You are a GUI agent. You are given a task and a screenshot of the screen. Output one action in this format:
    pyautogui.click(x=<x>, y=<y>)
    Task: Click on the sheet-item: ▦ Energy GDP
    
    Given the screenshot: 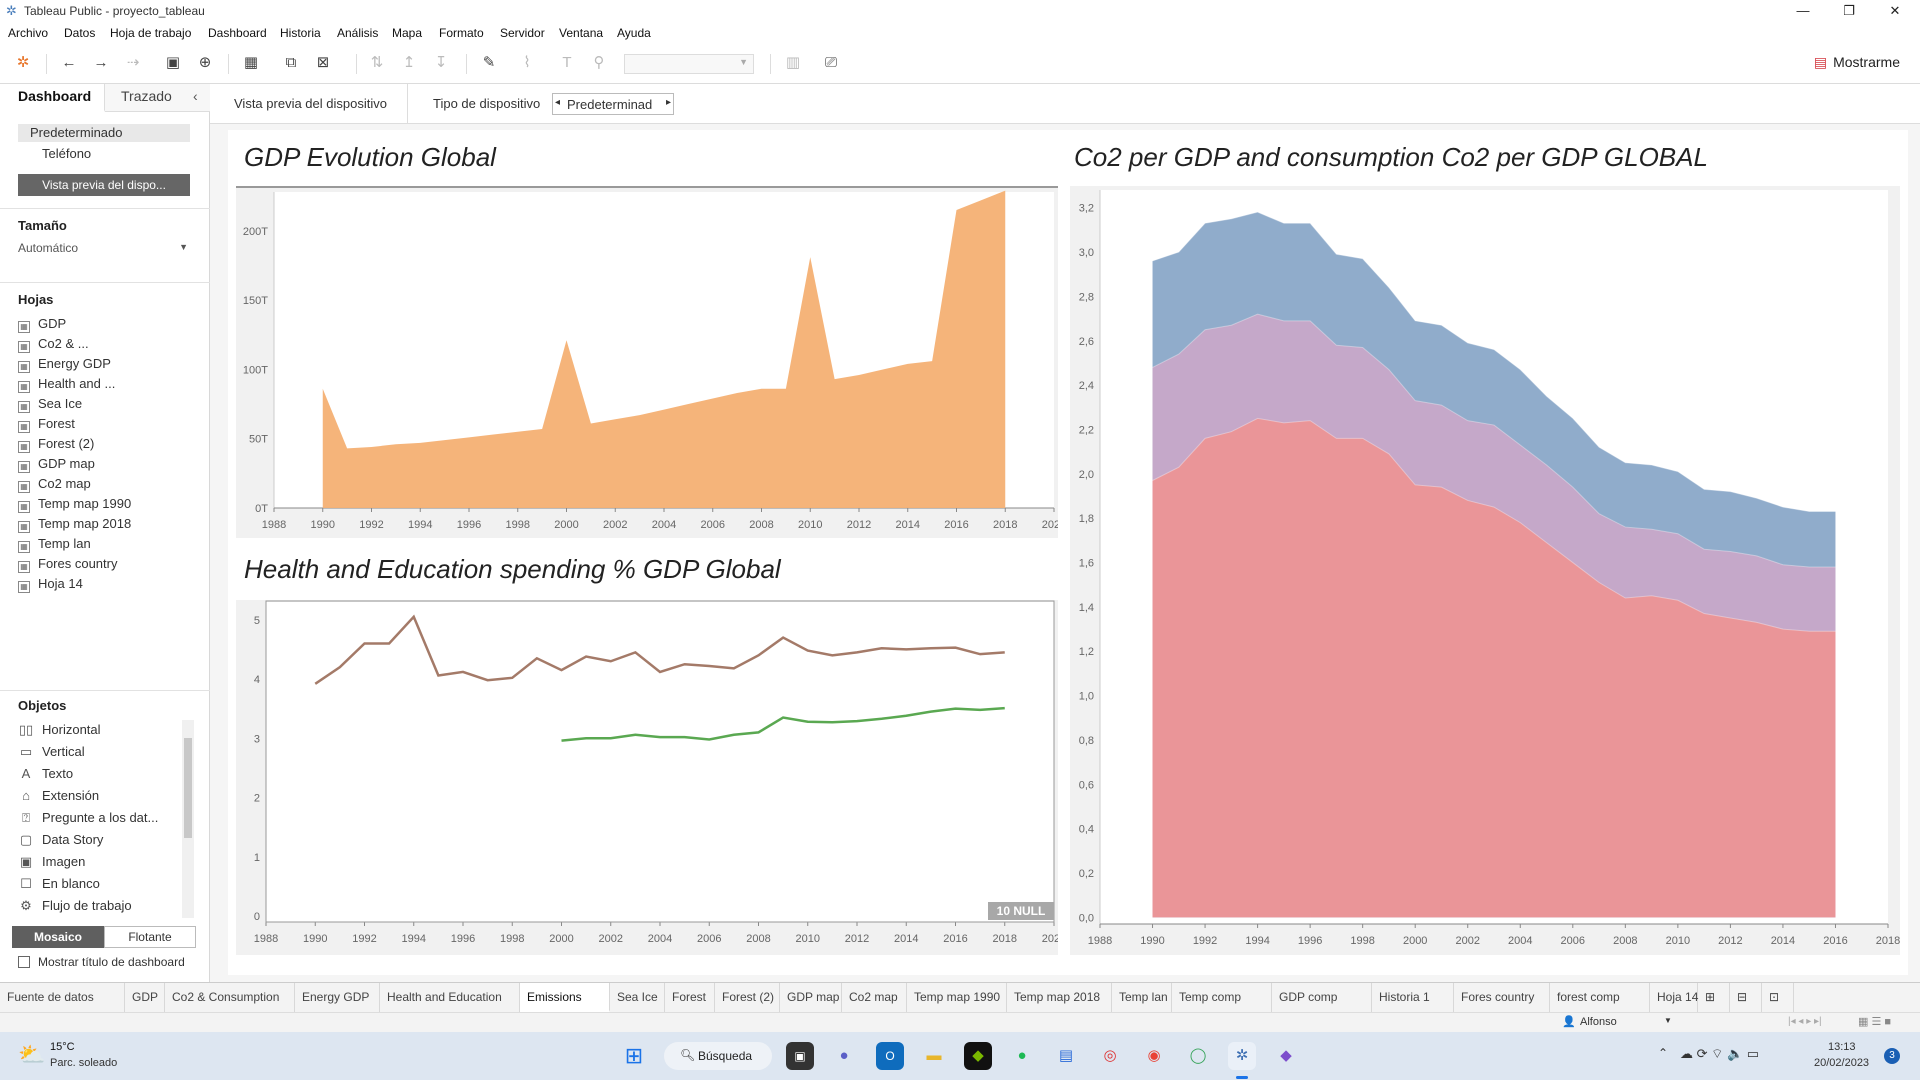 What is the action you would take?
    pyautogui.click(x=64, y=365)
    